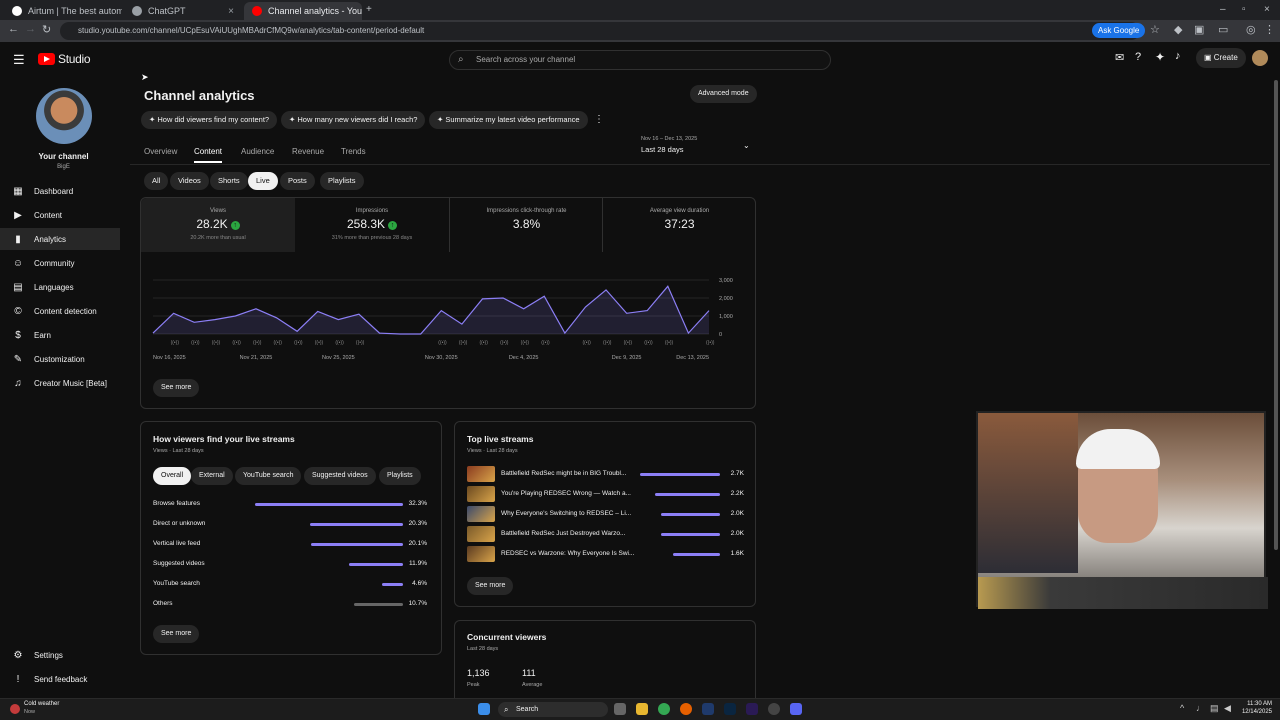  Describe the element at coordinates (526, 225) in the screenshot. I see `kpi-ctr: Impressions click-through rate 3.8%` at that location.